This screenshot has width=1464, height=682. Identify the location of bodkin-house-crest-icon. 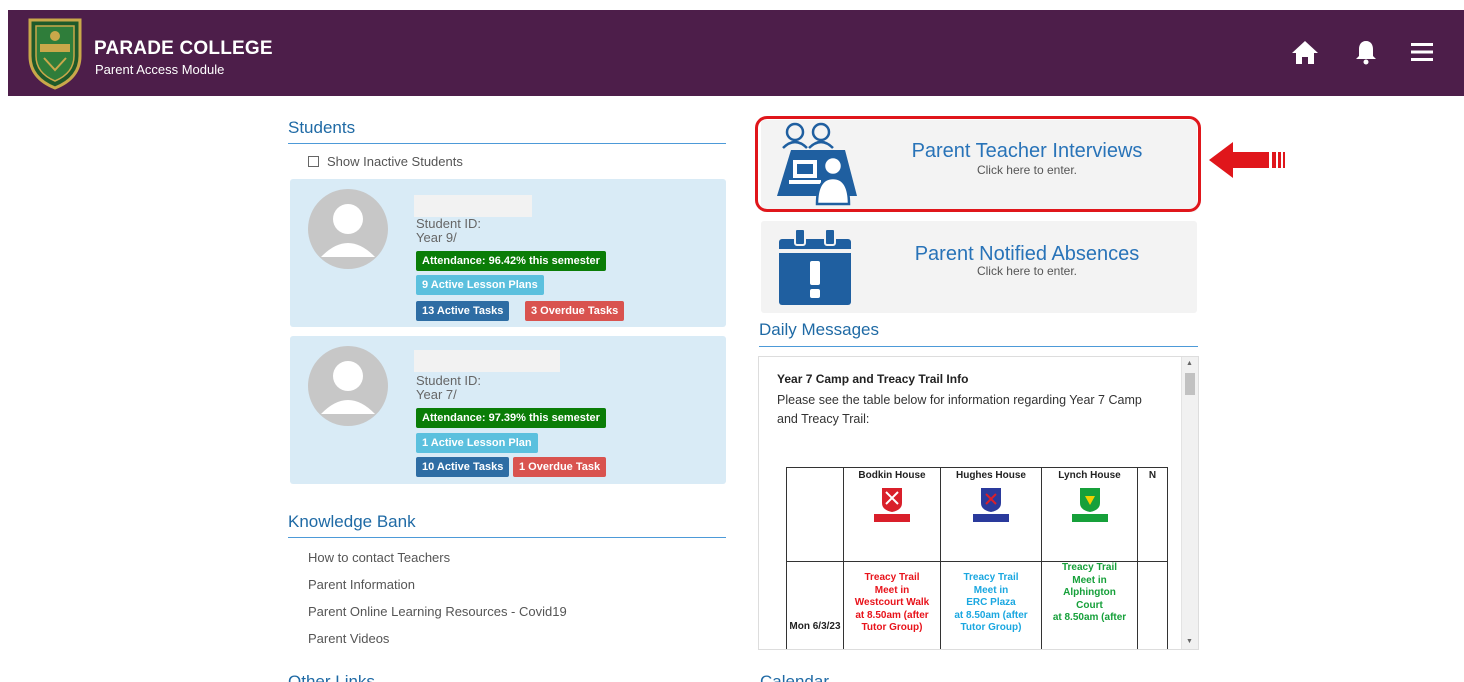
(892, 500).